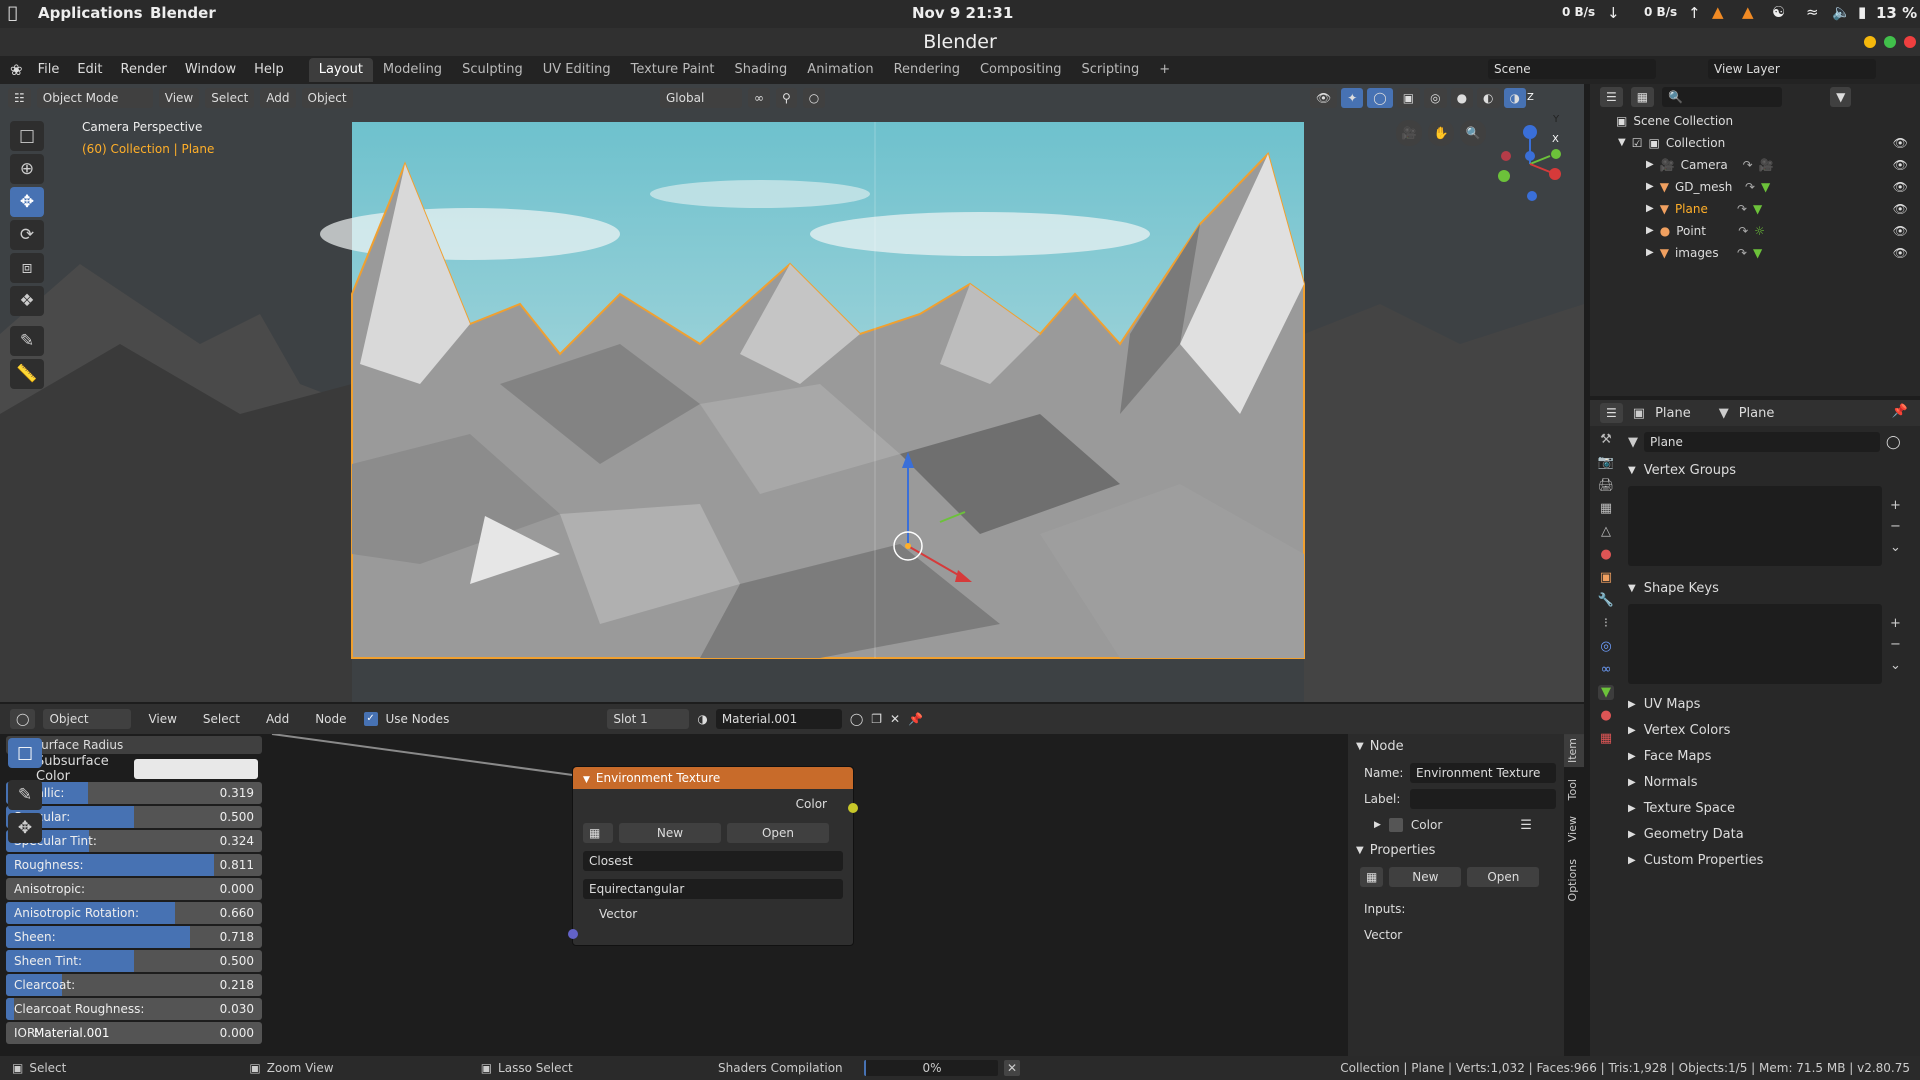 The width and height of the screenshot is (1920, 1080). What do you see at coordinates (1488, 98) in the screenshot?
I see `material-shading-icon: ◐` at bounding box center [1488, 98].